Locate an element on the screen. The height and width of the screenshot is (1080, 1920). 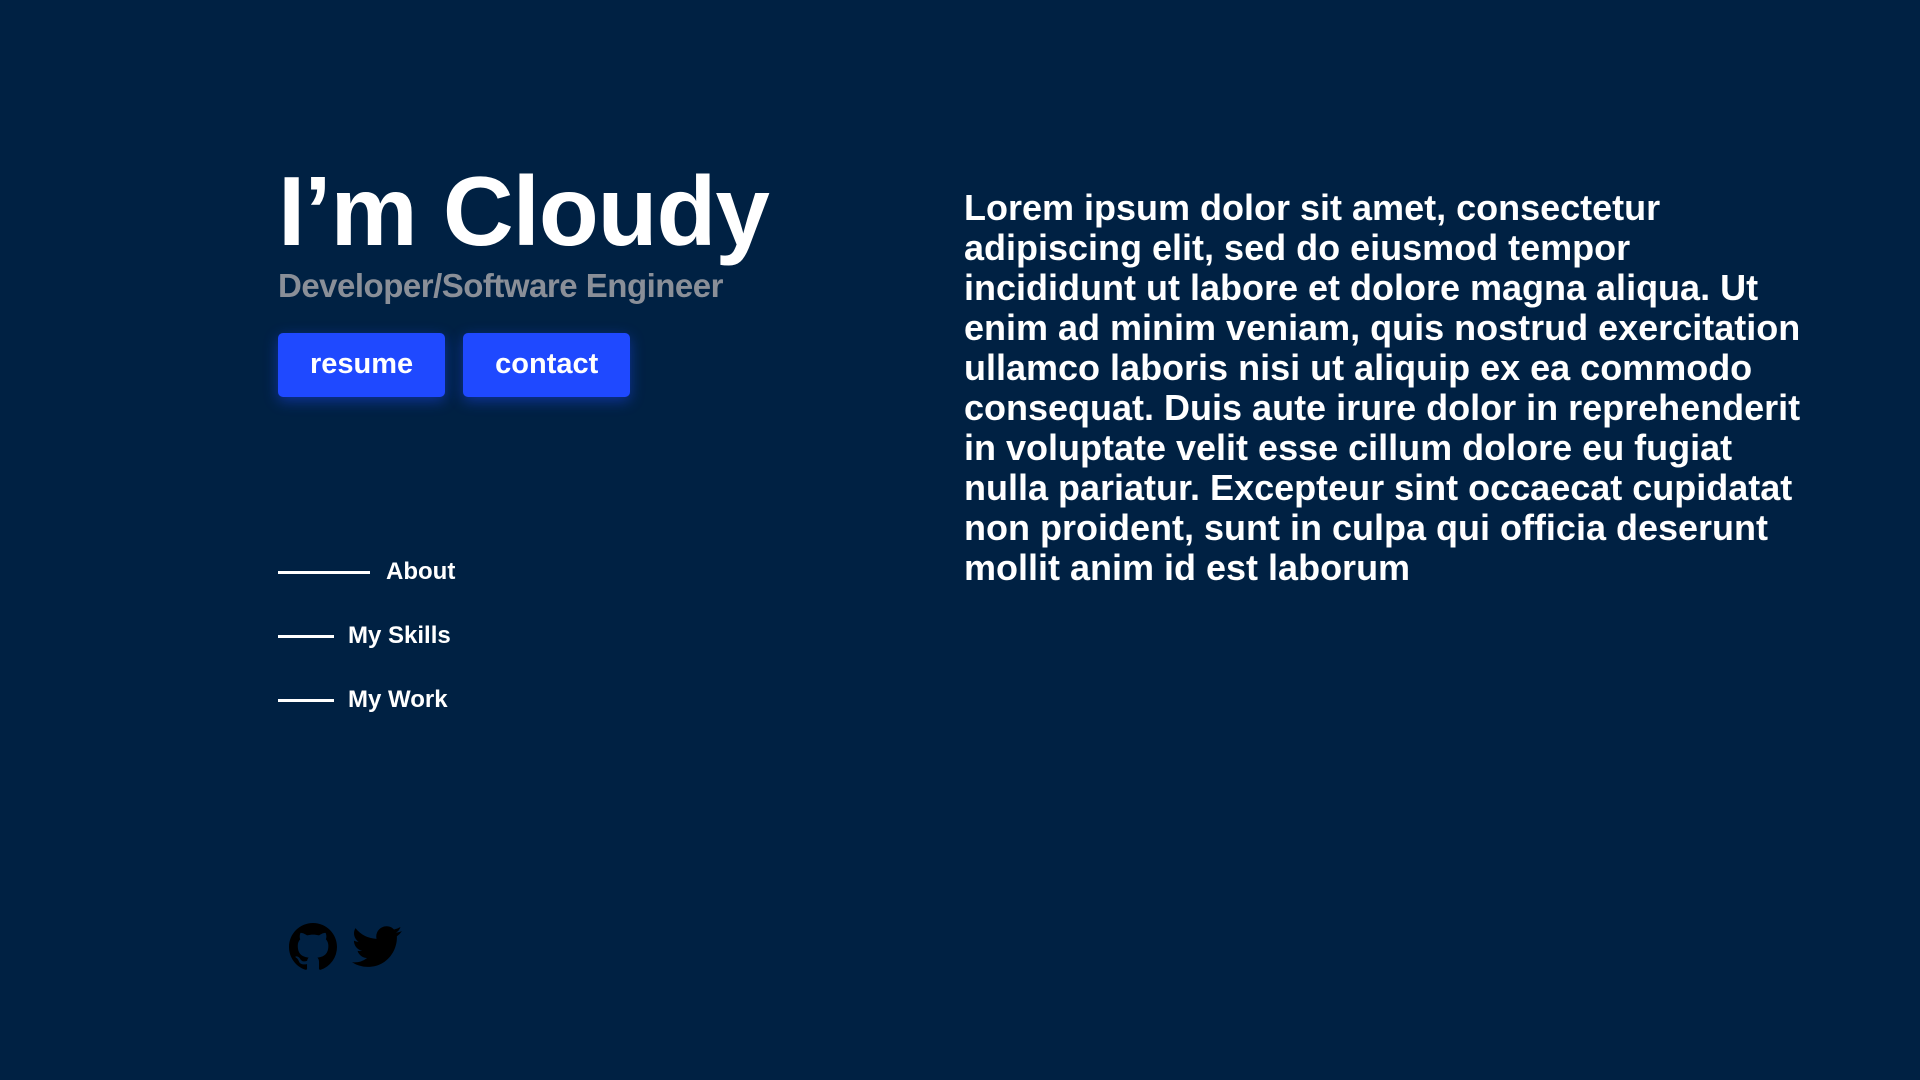
github-icon is located at coordinates (313, 947).